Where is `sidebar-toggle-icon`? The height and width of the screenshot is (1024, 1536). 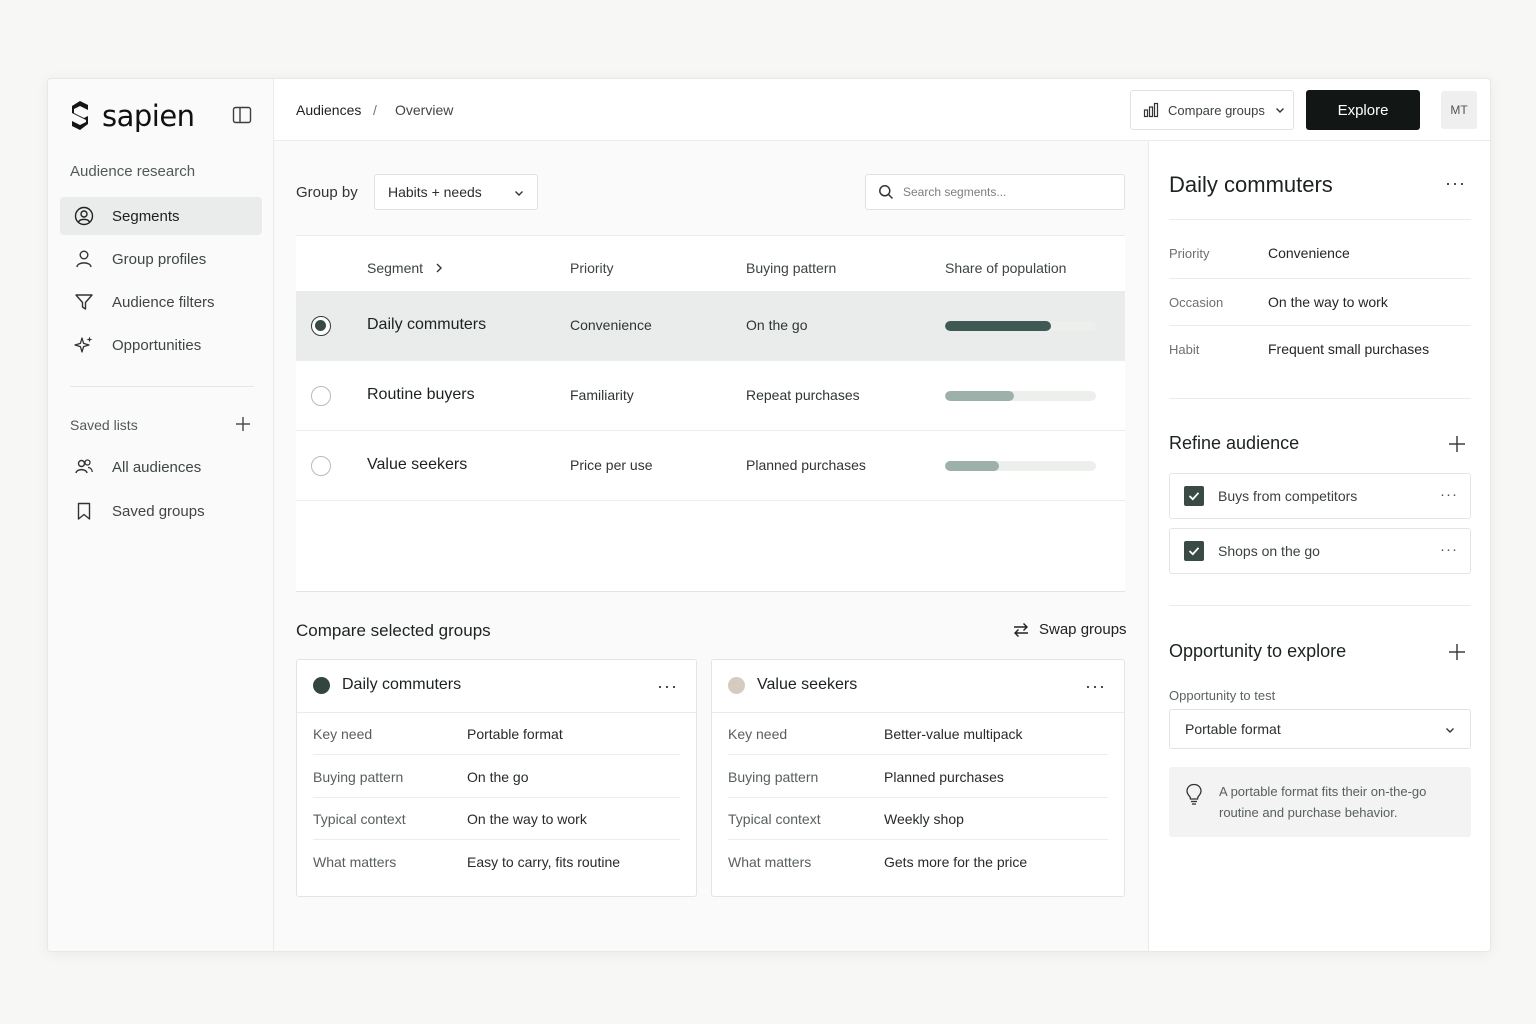
sidebar-toggle-icon is located at coordinates (242, 115).